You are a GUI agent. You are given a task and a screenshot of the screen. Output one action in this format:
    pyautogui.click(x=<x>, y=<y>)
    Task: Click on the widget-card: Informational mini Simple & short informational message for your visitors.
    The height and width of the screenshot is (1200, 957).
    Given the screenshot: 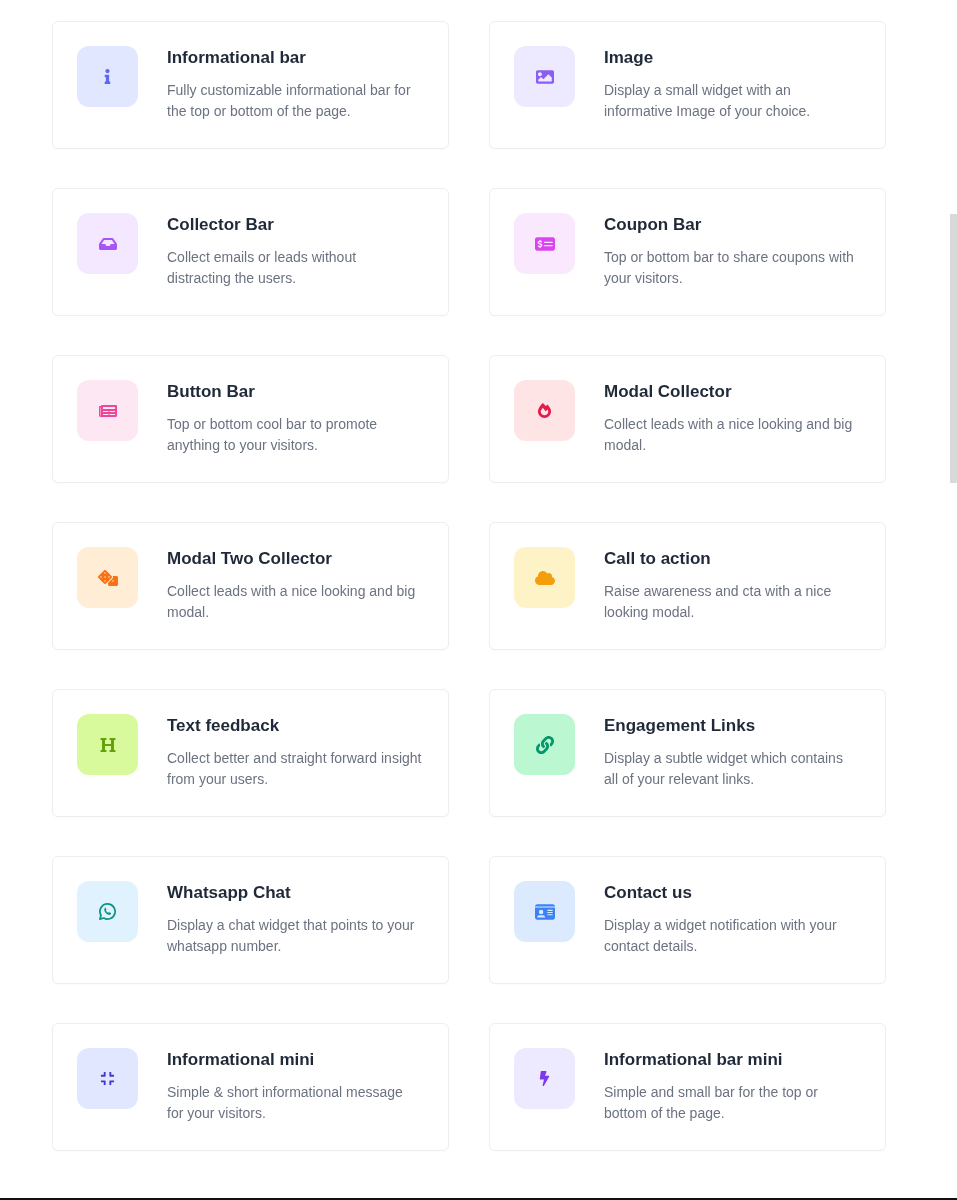 What is the action you would take?
    pyautogui.click(x=250, y=1087)
    